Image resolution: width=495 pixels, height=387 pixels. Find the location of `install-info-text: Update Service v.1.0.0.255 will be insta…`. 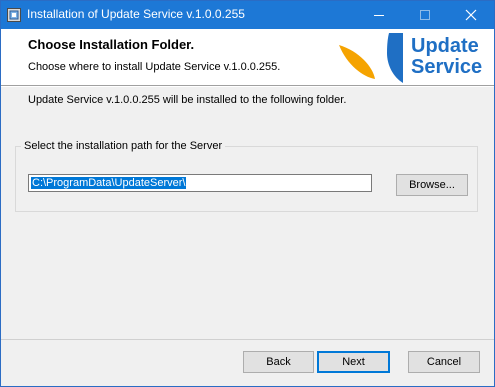

install-info-text: Update Service v.1.0.0.255 will be insta… is located at coordinates (187, 100).